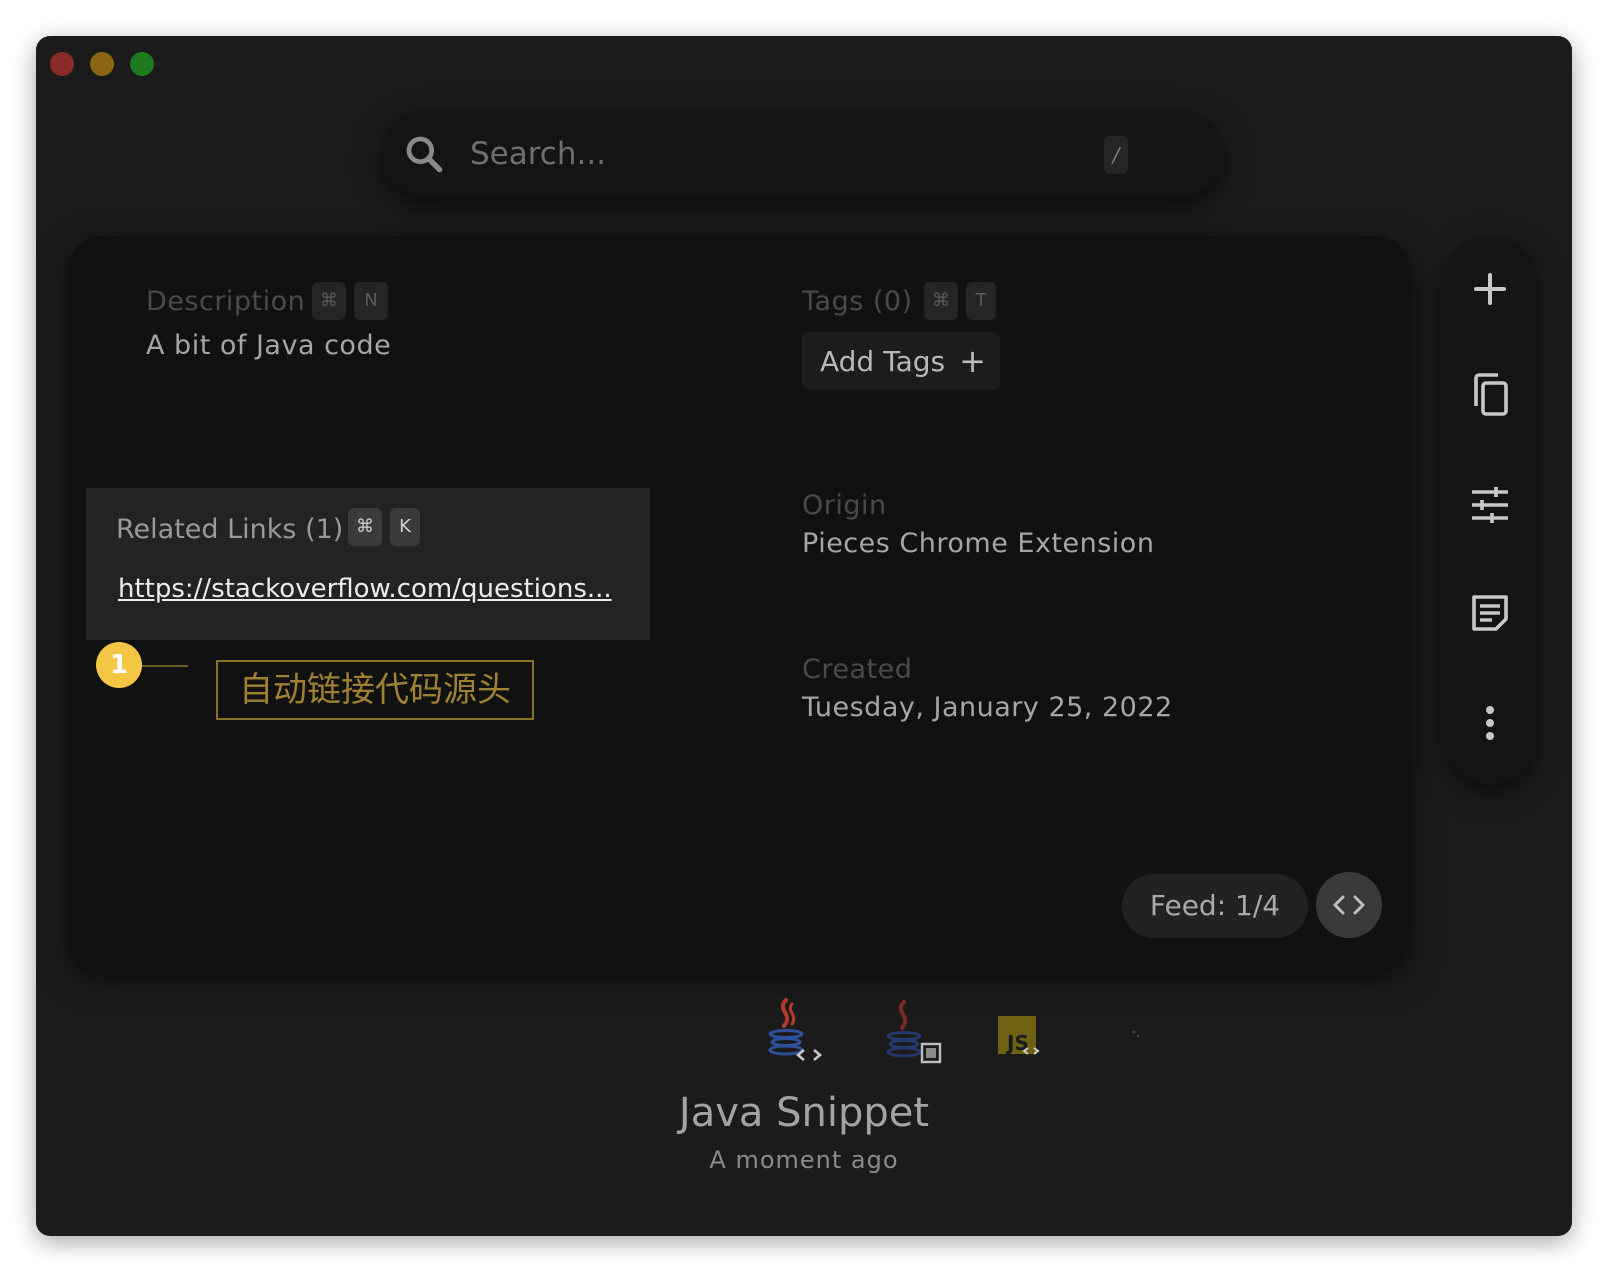 Image resolution: width=1608 pixels, height=1272 pixels. What do you see at coordinates (857, 301) in the screenshot?
I see `tags-label: Tags (0)` at bounding box center [857, 301].